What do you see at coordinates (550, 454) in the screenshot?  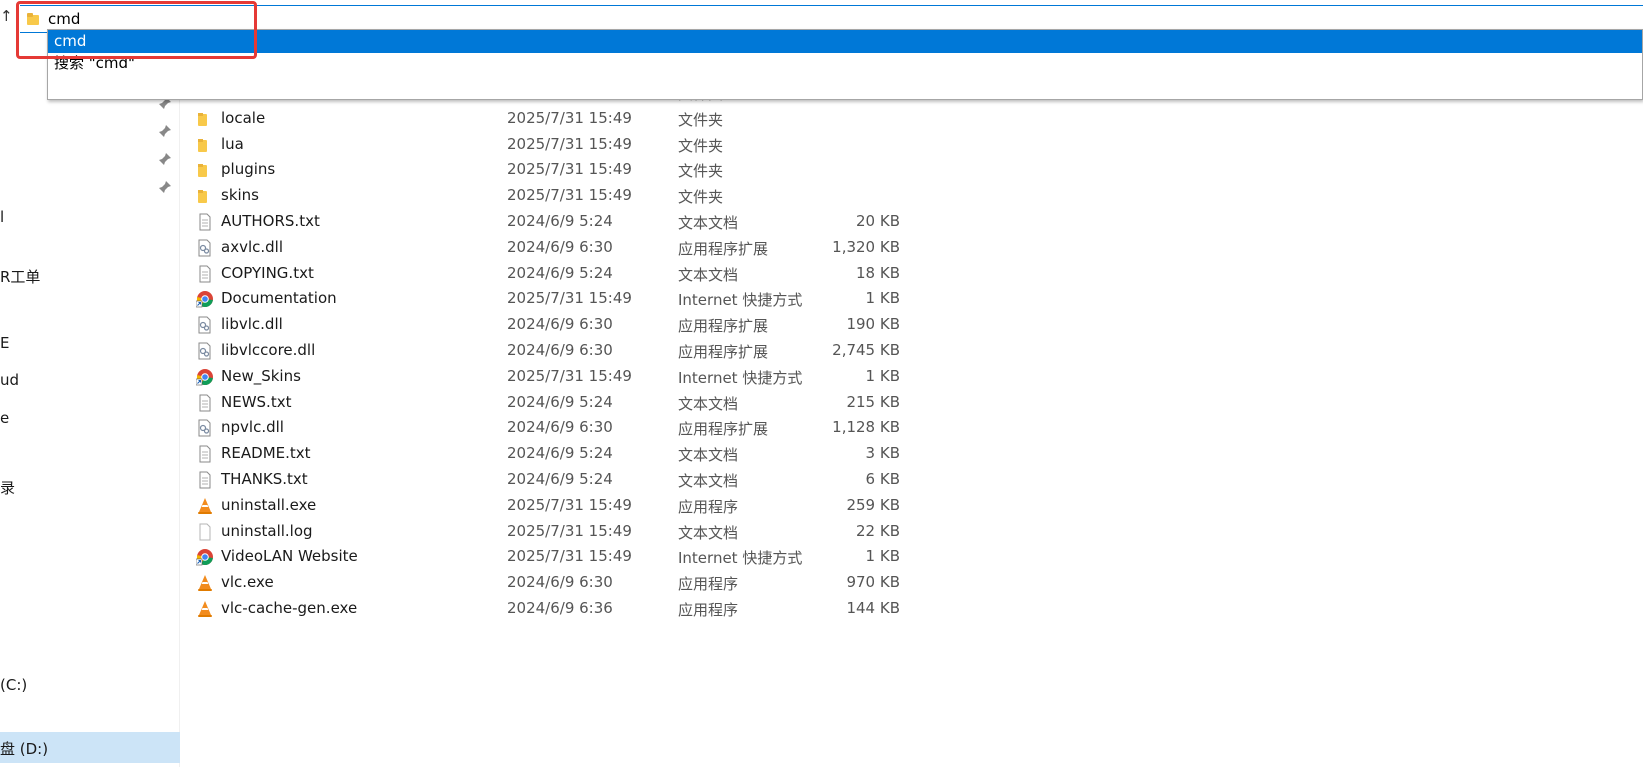 I see `file-row: README.txt 2024/6/9 5:24 文本文档 3 KB` at bounding box center [550, 454].